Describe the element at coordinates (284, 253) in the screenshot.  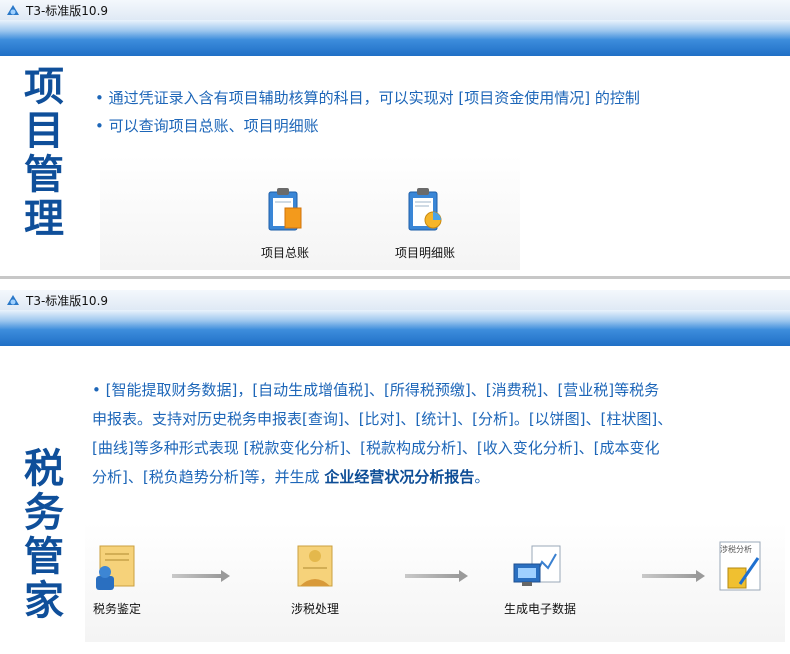
I see `icon-label: 项目总账` at that location.